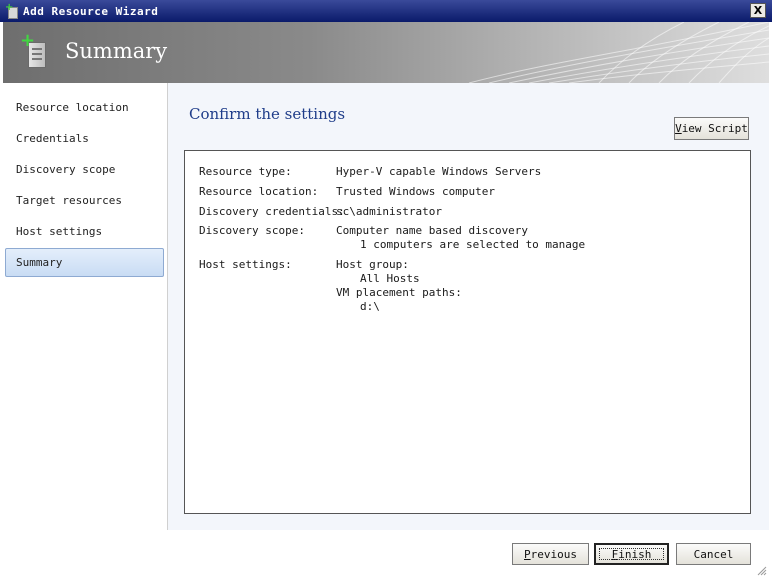 This screenshot has width=772, height=578. Describe the element at coordinates (389, 211) in the screenshot. I see `summary-value: sc\administrator` at that location.